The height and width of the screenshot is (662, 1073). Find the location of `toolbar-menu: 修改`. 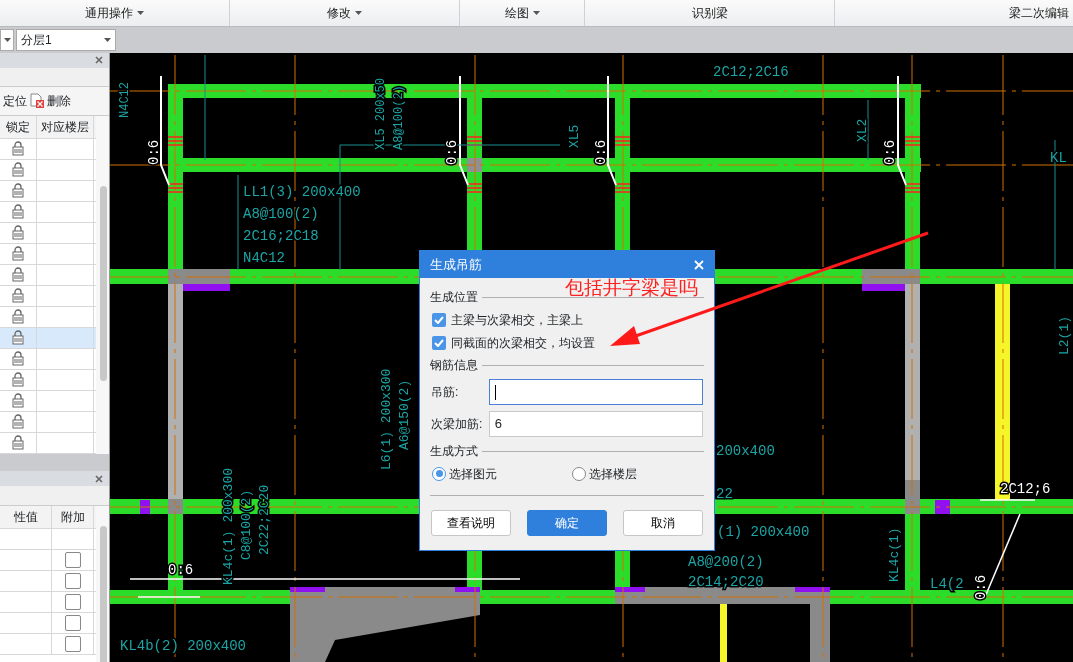

toolbar-menu: 修改 is located at coordinates (345, 13).